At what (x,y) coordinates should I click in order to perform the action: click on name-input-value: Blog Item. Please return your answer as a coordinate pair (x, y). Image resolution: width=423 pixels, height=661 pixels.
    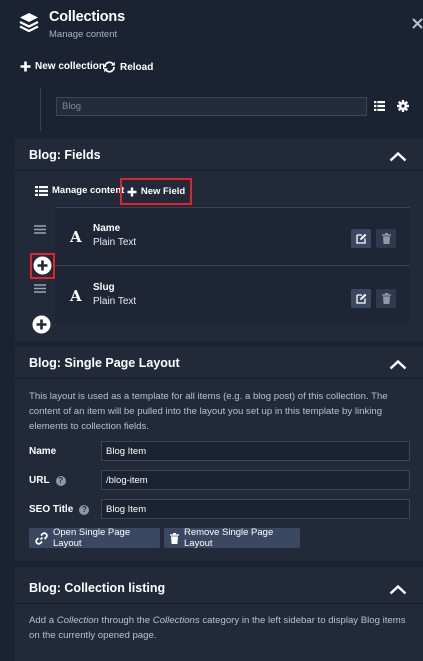
    Looking at the image, I should click on (126, 451).